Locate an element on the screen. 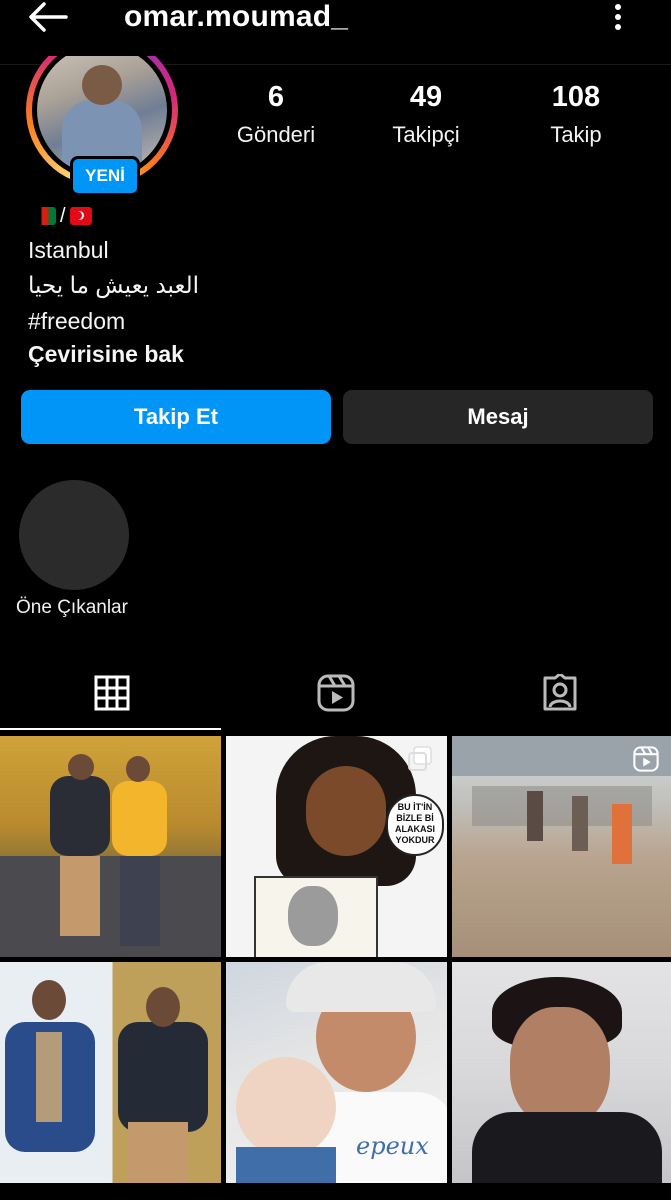  followers-label: Takipçi is located at coordinates (426, 134).